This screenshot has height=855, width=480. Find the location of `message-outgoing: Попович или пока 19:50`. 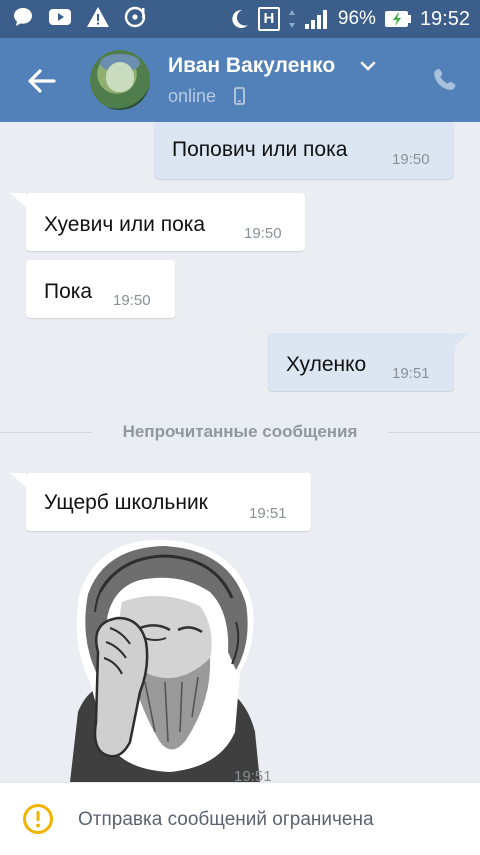

message-outgoing: Попович или пока 19:50 is located at coordinates (304, 150).